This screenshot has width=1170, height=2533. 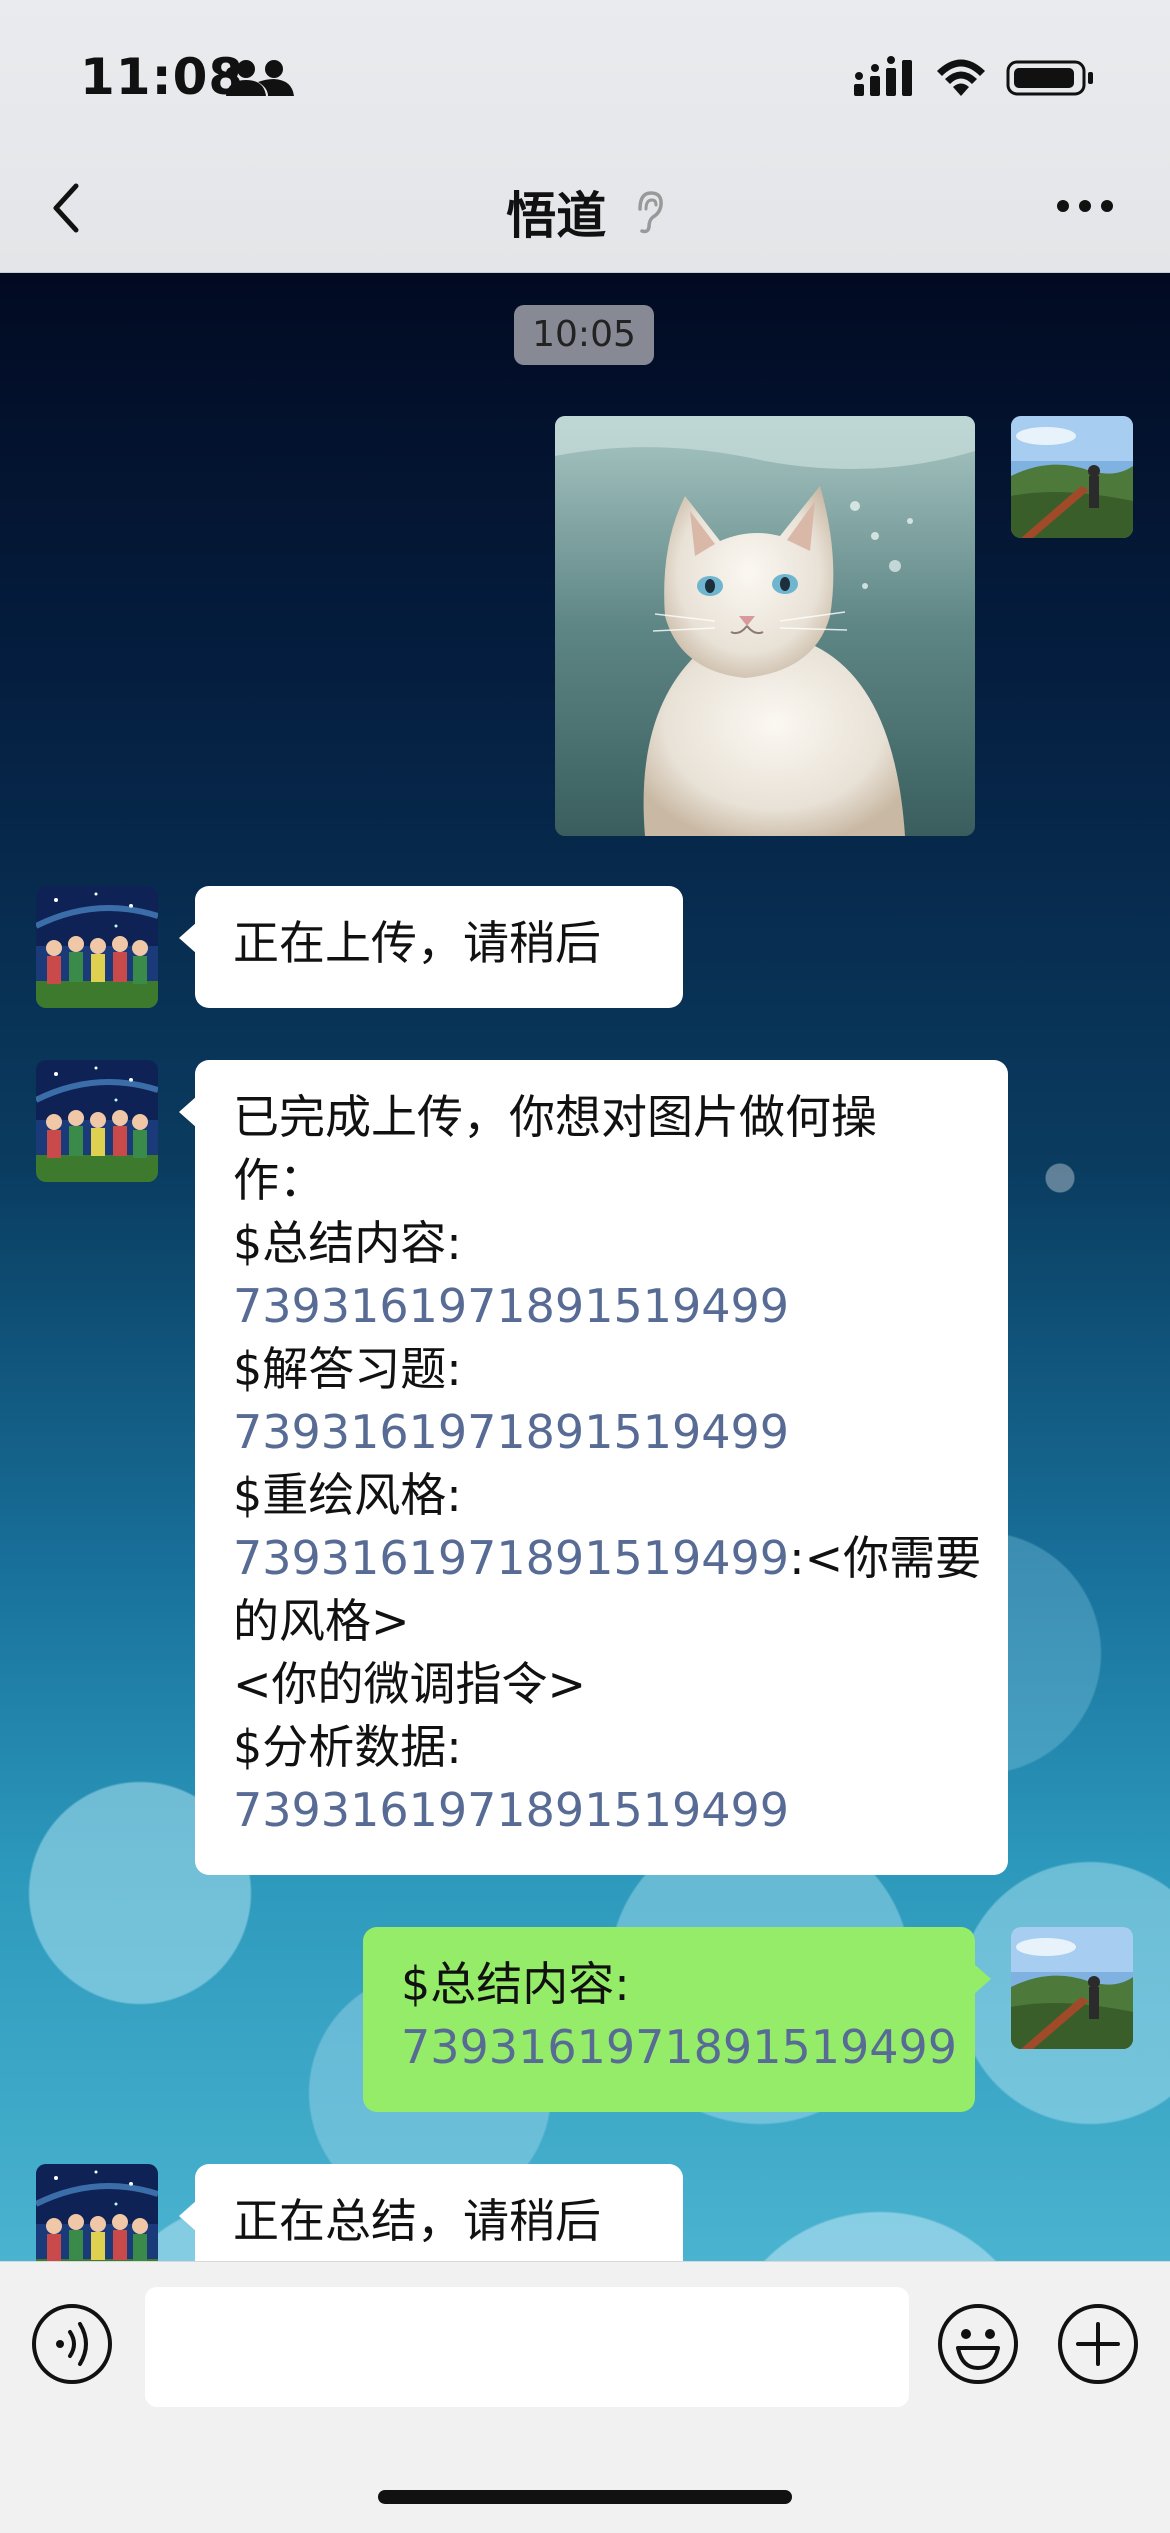 I want to click on chat-title: 悟道, so click(x=585, y=212).